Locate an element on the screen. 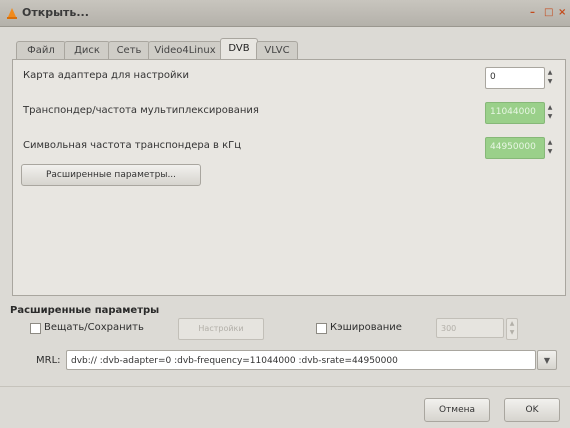  srate-spinbox: 44950000 is located at coordinates (515, 148).